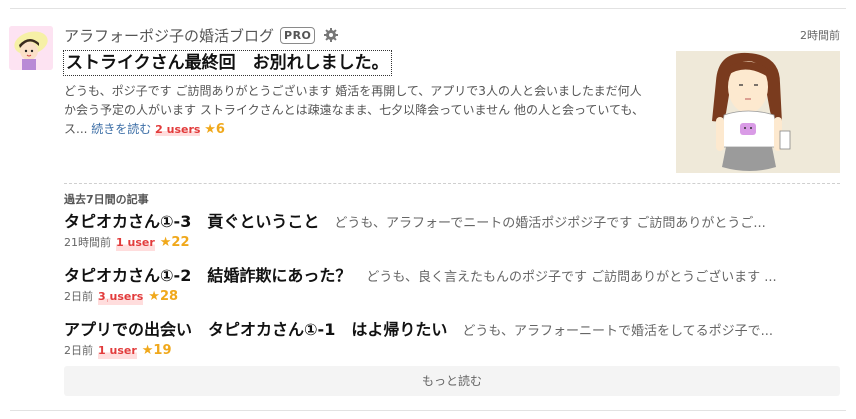  I want to click on section-divider, so click(452, 183).